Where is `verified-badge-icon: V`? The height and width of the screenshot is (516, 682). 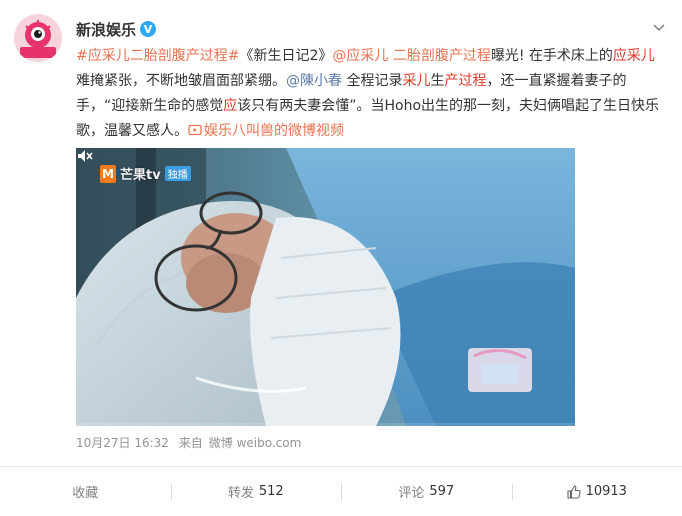 verified-badge-icon: V is located at coordinates (148, 29).